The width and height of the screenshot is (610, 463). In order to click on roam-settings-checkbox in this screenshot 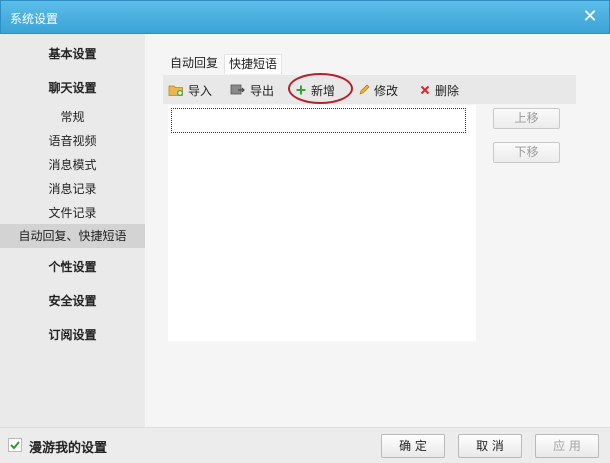, I will do `click(15, 445)`.